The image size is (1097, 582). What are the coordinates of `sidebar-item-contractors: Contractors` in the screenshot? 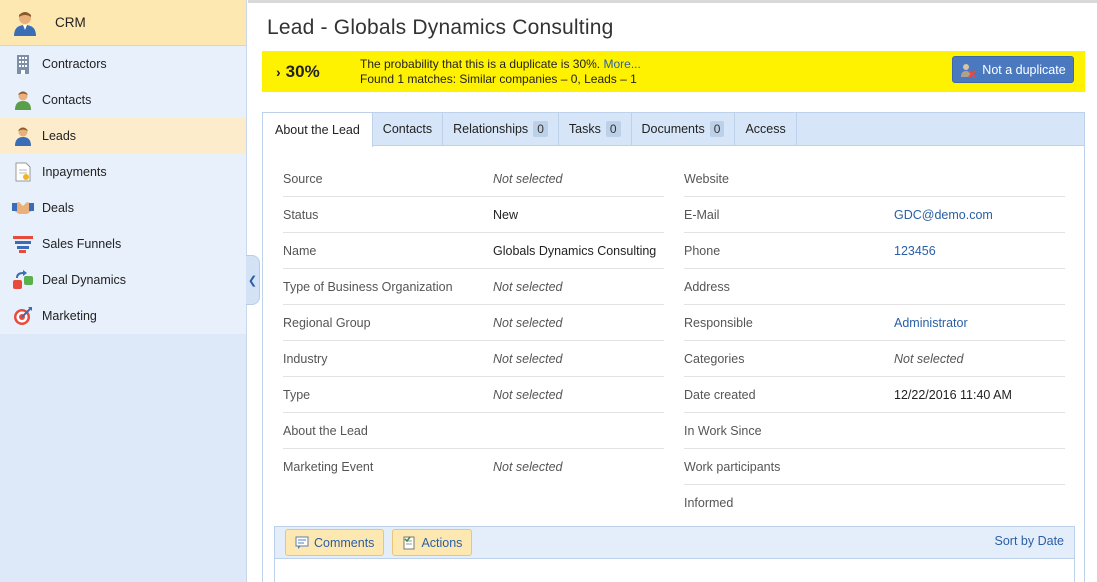 It's located at (123, 64).